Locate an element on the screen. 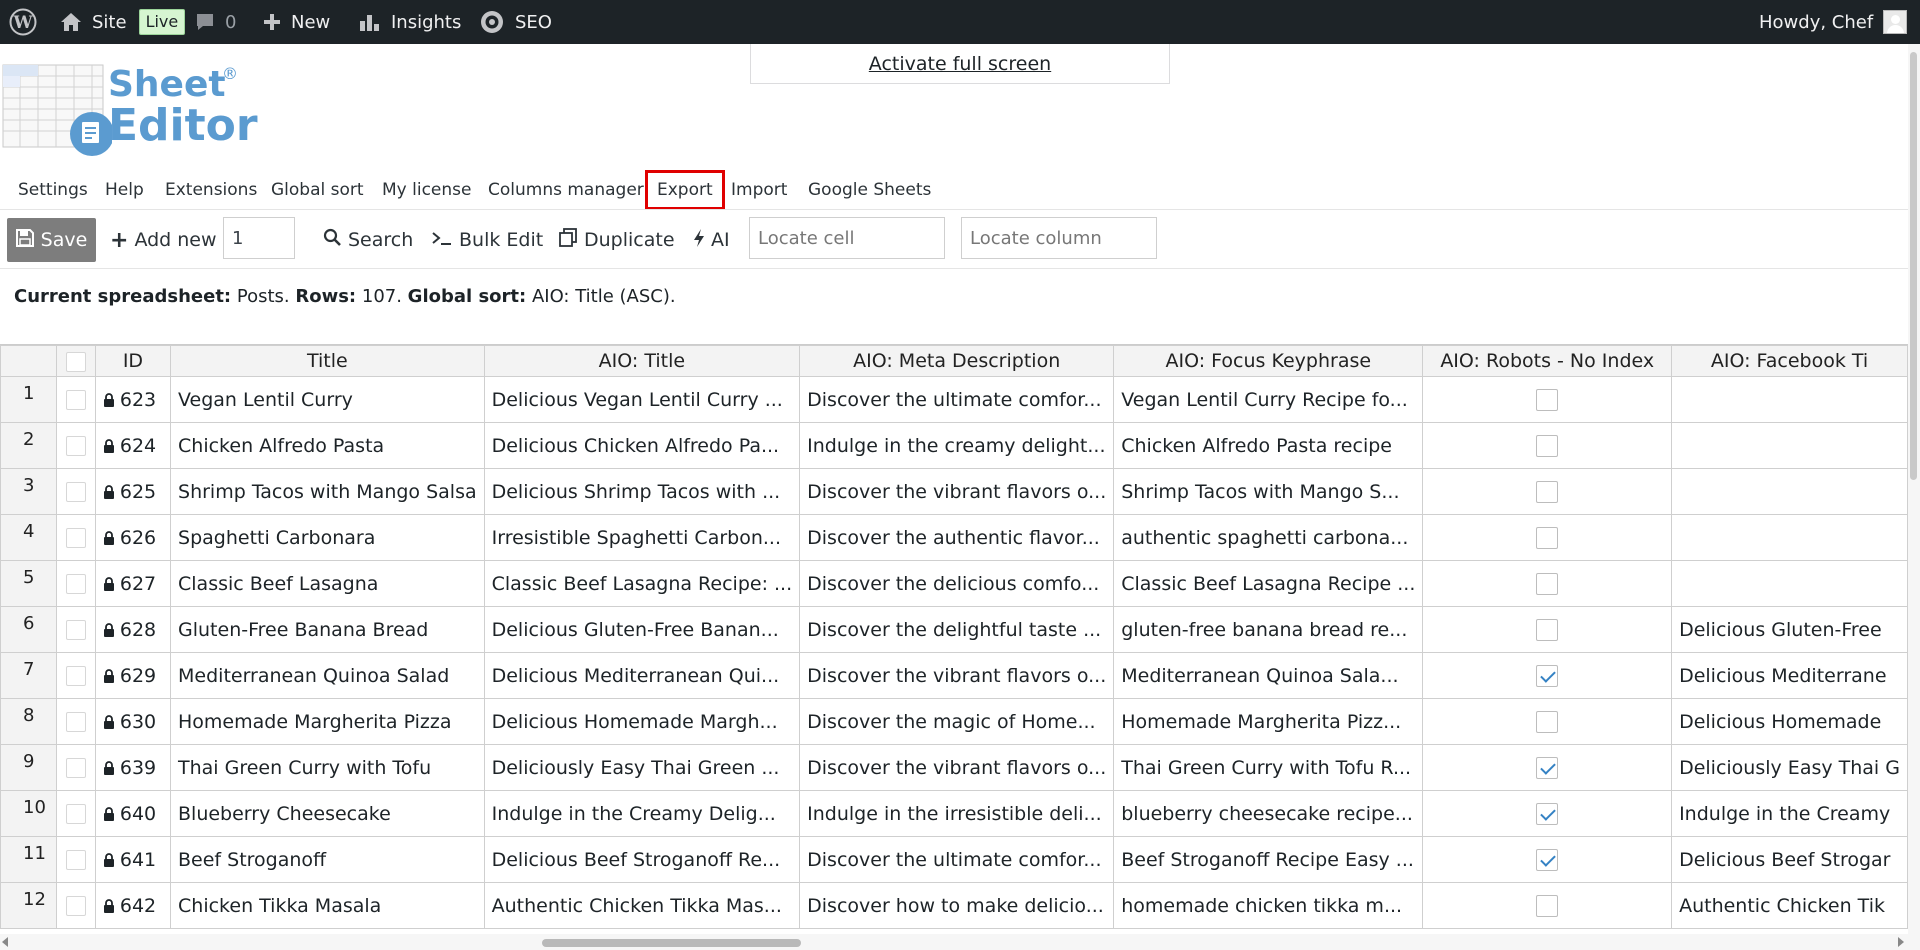  row-number: 10 is located at coordinates (29, 813).